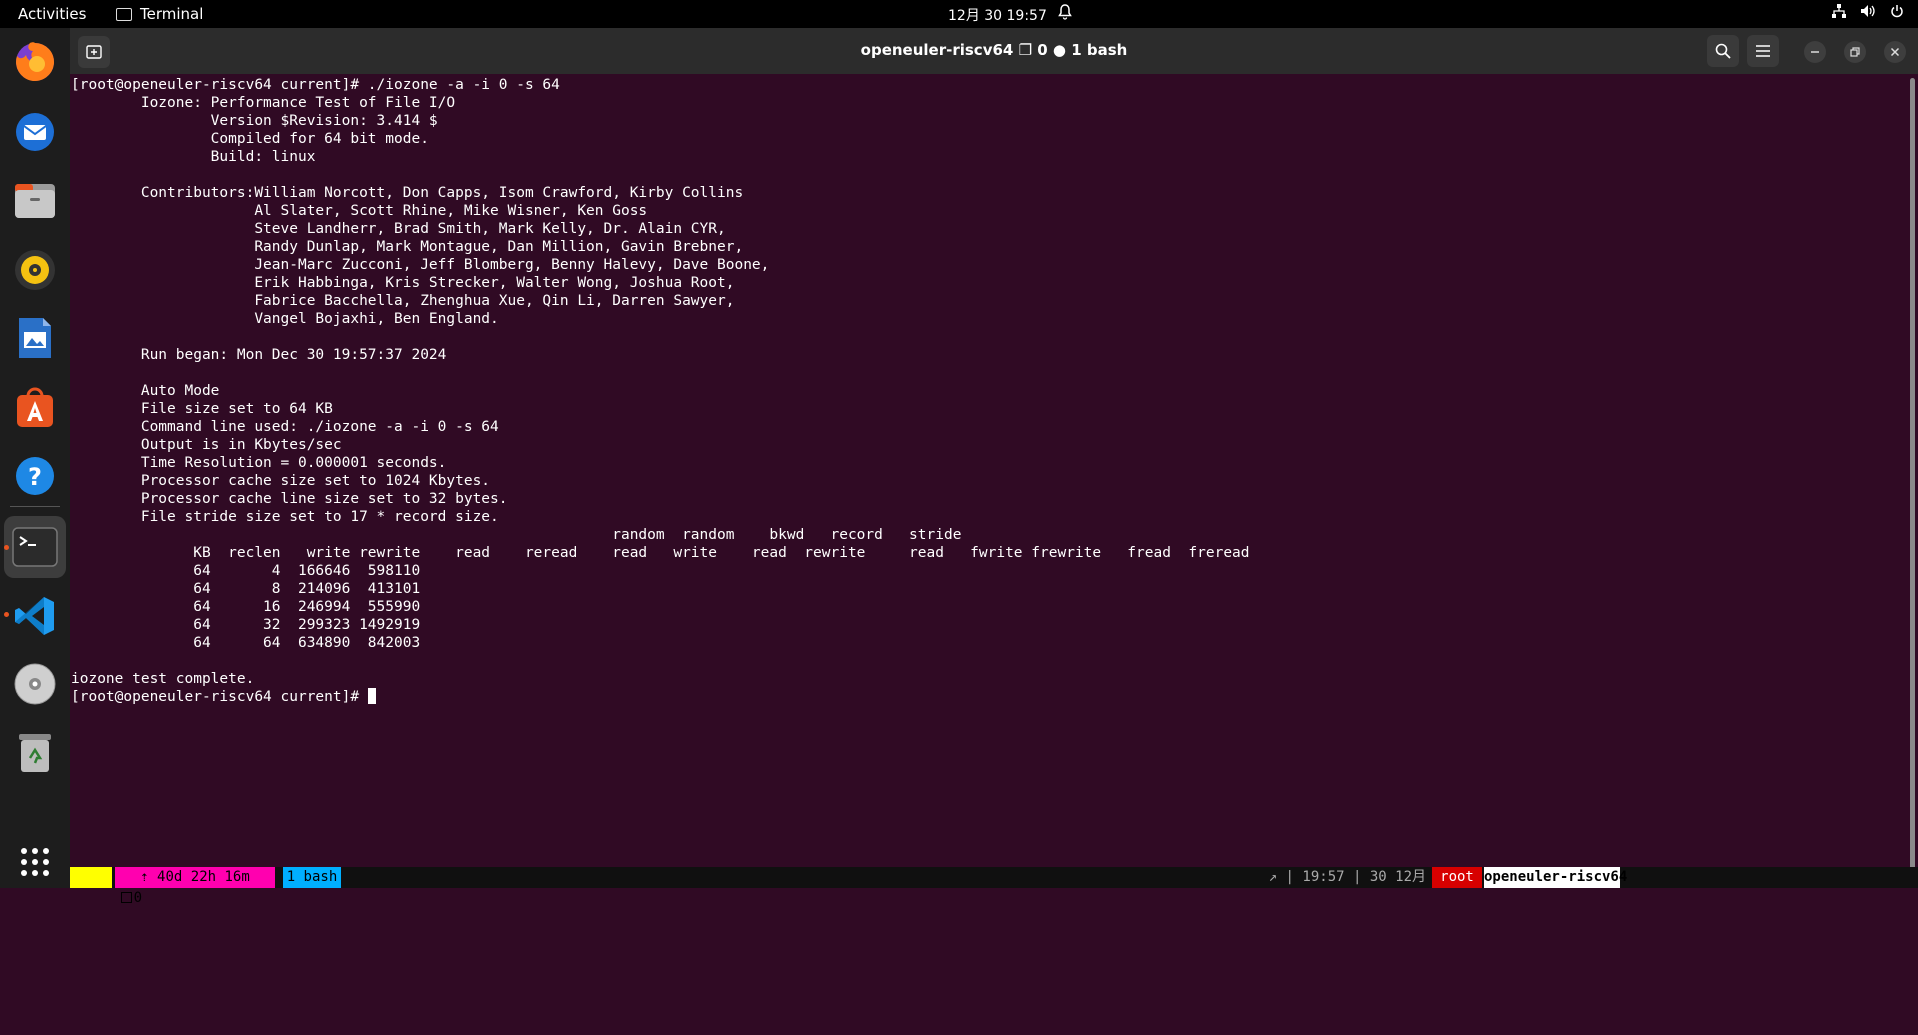 The width and height of the screenshot is (1918, 1035). Describe the element at coordinates (35, 616) in the screenshot. I see `vscode-icon` at that location.